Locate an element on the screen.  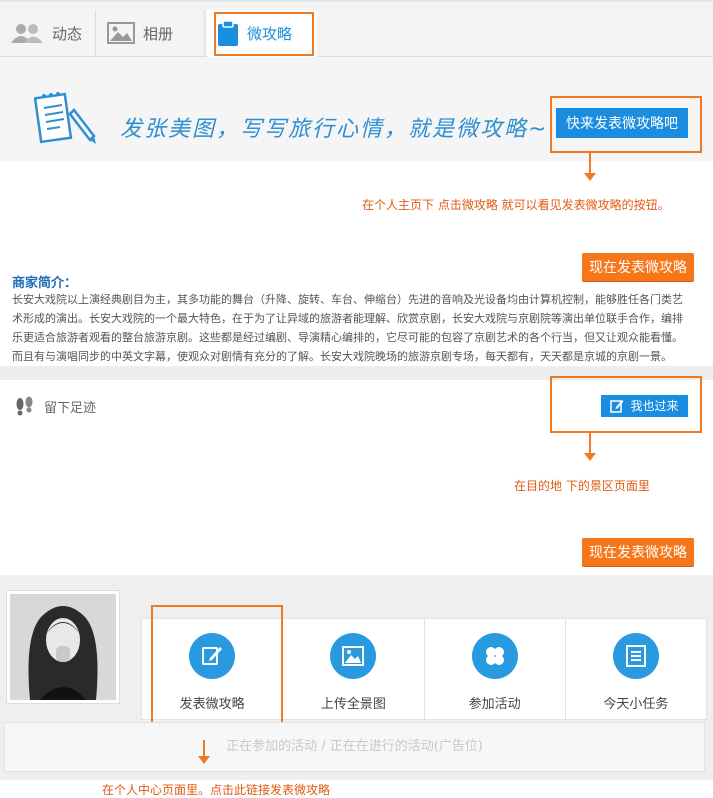
banner-slogan: 发张美图，写写旅行心情，就是微攻略~ is located at coordinates (334, 129).